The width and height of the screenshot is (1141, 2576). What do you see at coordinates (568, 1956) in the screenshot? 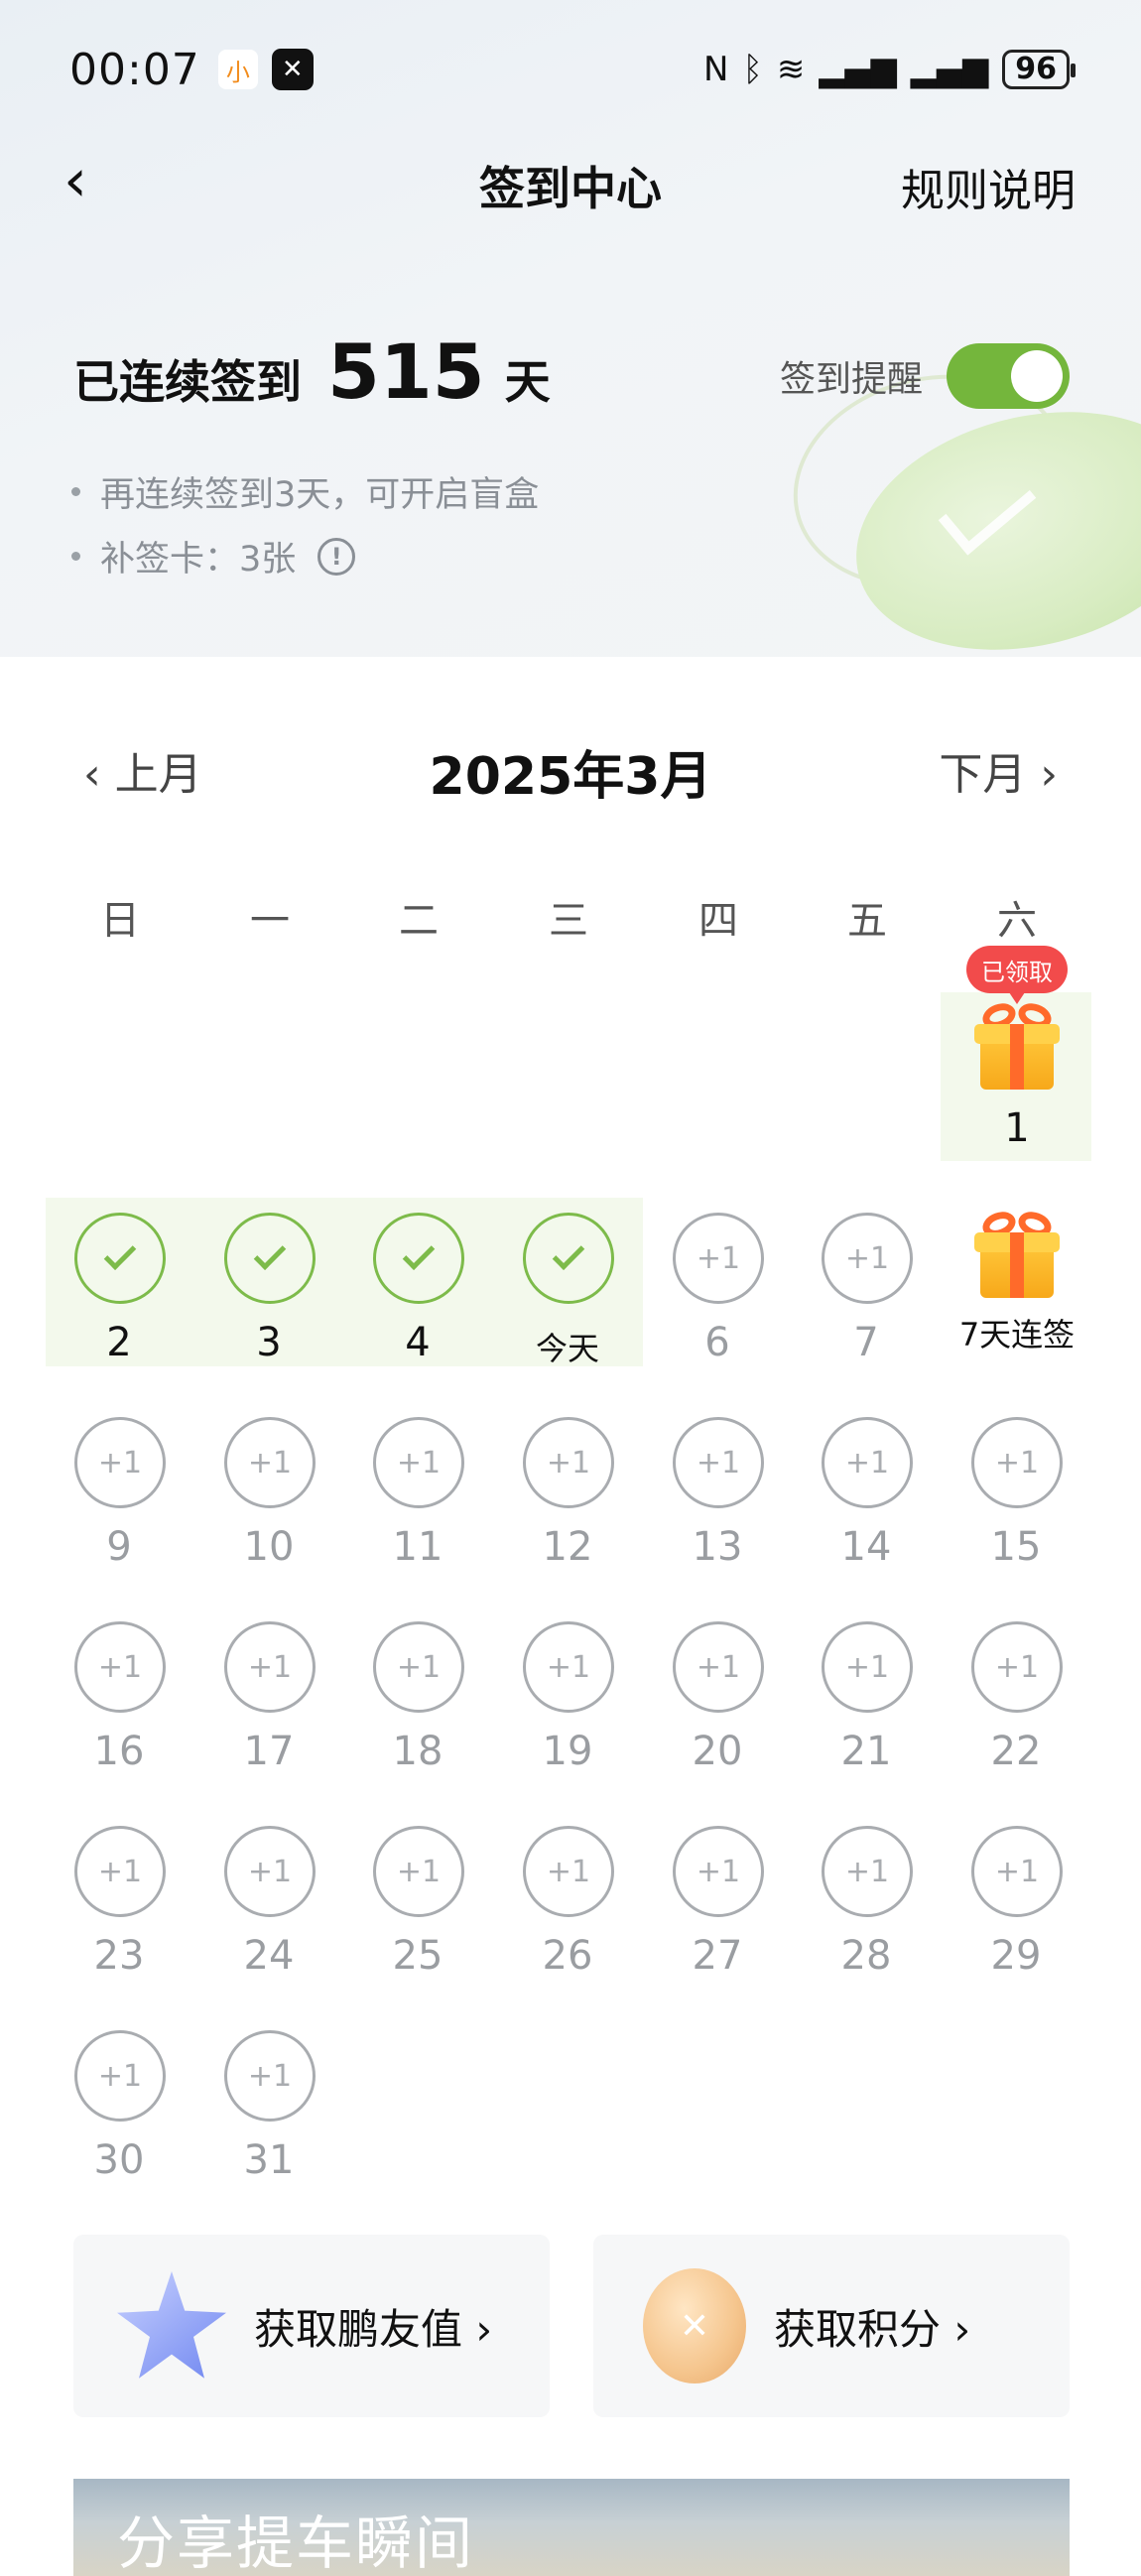
I see `day-number: 26` at bounding box center [568, 1956].